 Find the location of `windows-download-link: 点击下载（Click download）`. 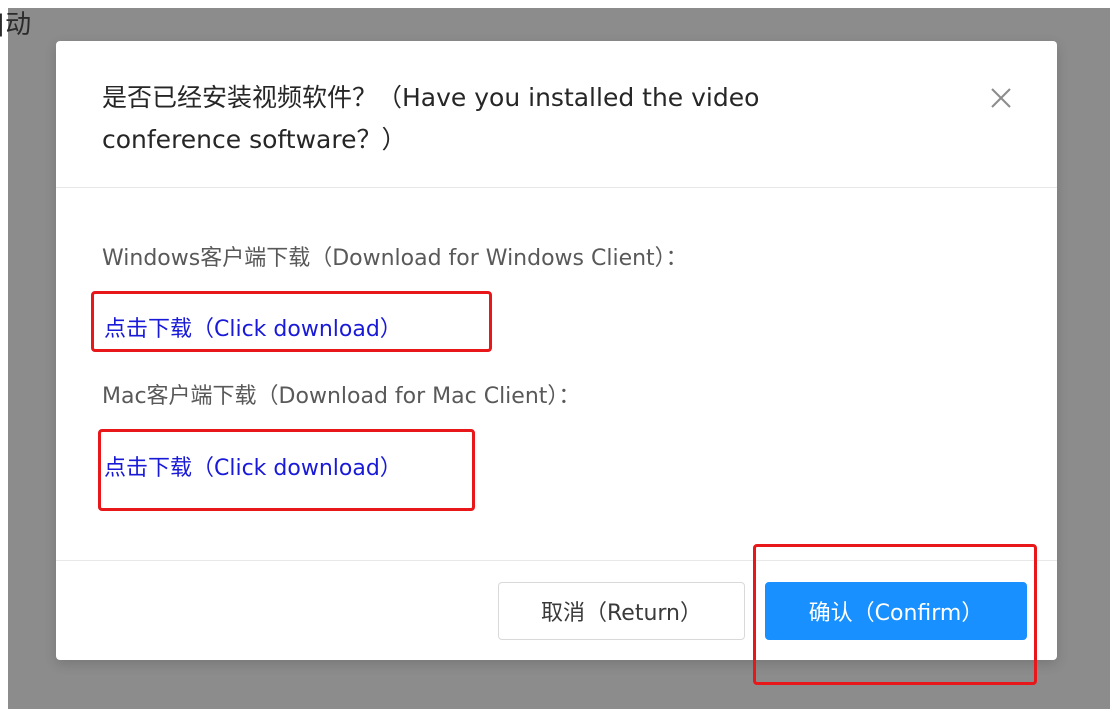

windows-download-link: 点击下载（Click download） is located at coordinates (253, 327).